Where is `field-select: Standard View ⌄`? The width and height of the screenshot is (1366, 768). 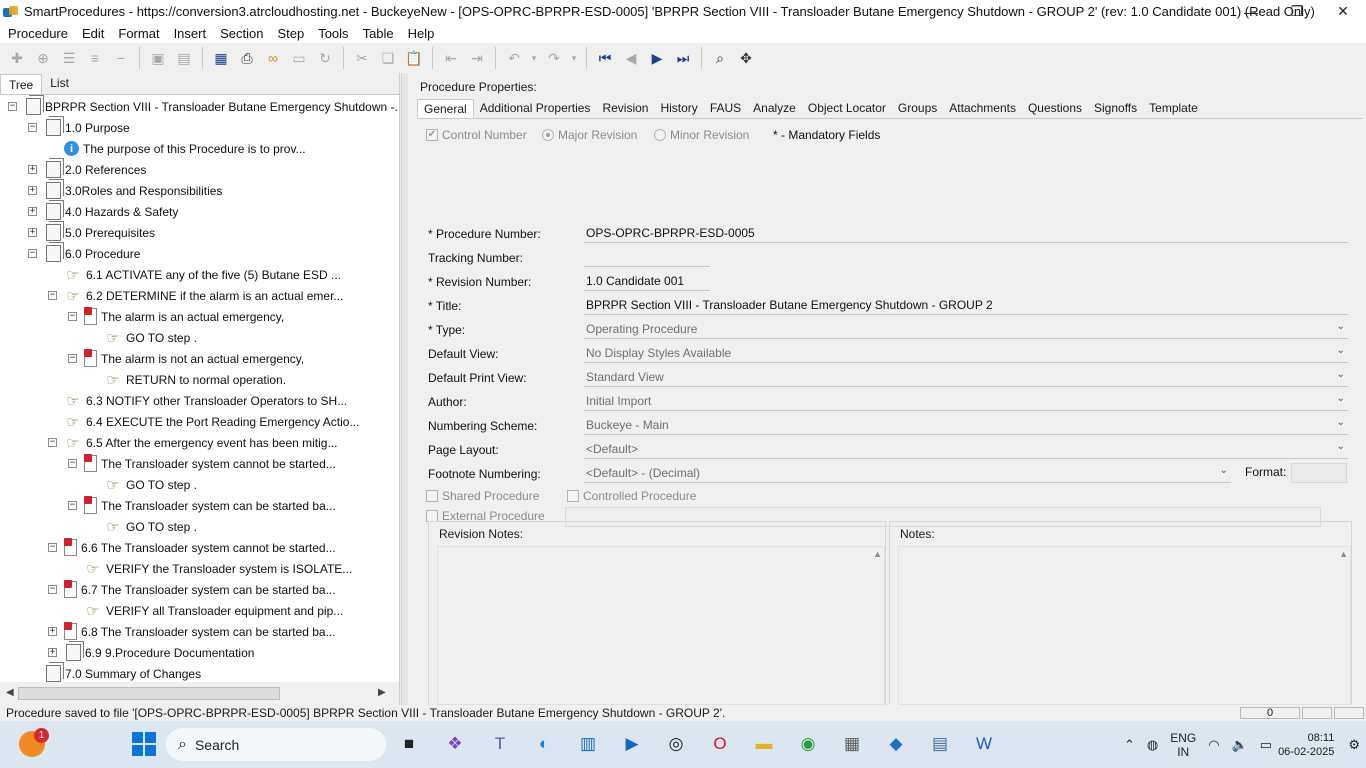 field-select: Standard View ⌄ is located at coordinates (966, 377).